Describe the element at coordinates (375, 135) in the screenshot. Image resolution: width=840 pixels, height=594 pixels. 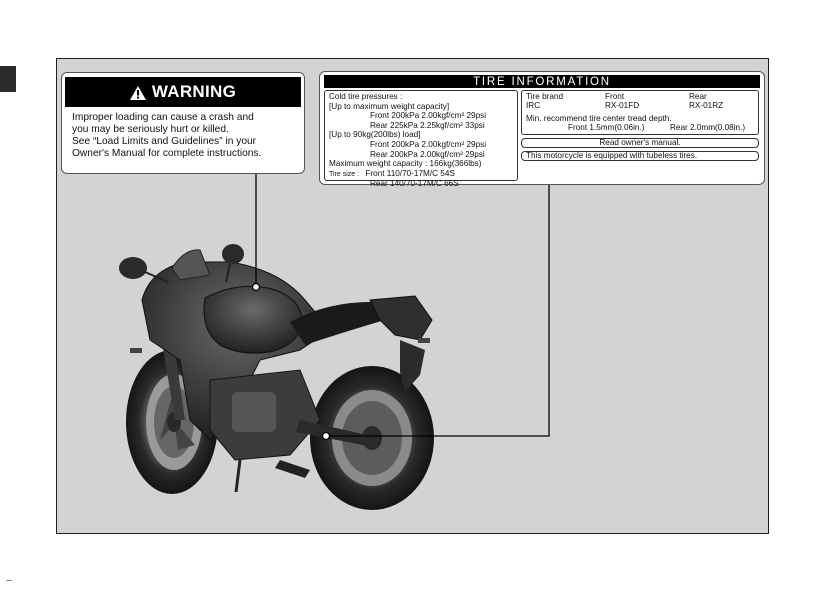
I see `pressure-line: [Up to 90kg(200lbs) load]` at that location.